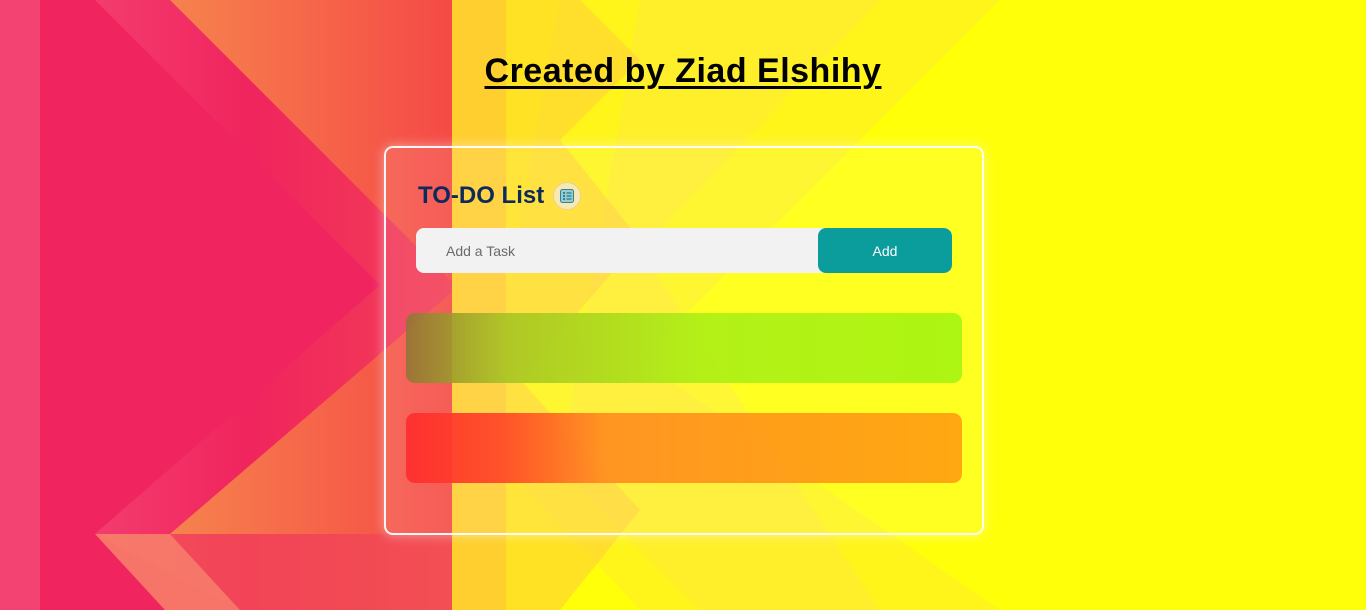  I want to click on todo-heading: TO-DO List, so click(500, 196).